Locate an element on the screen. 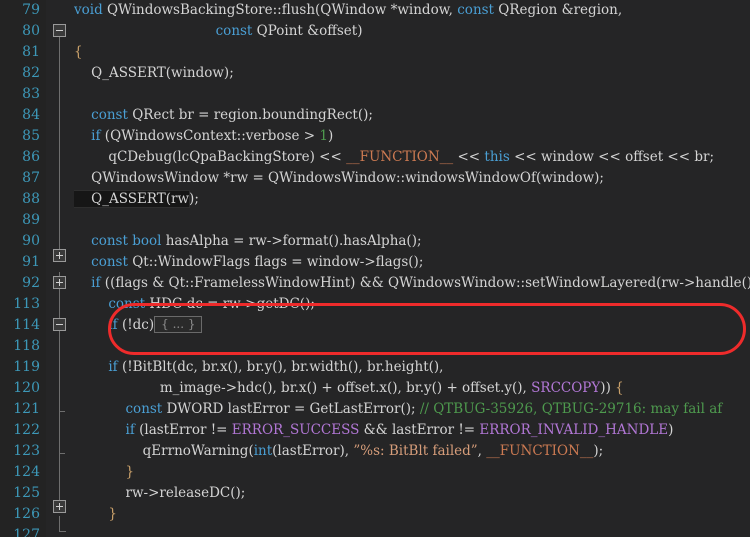 The width and height of the screenshot is (750, 537). line-number: 92 is located at coordinates (31, 283).